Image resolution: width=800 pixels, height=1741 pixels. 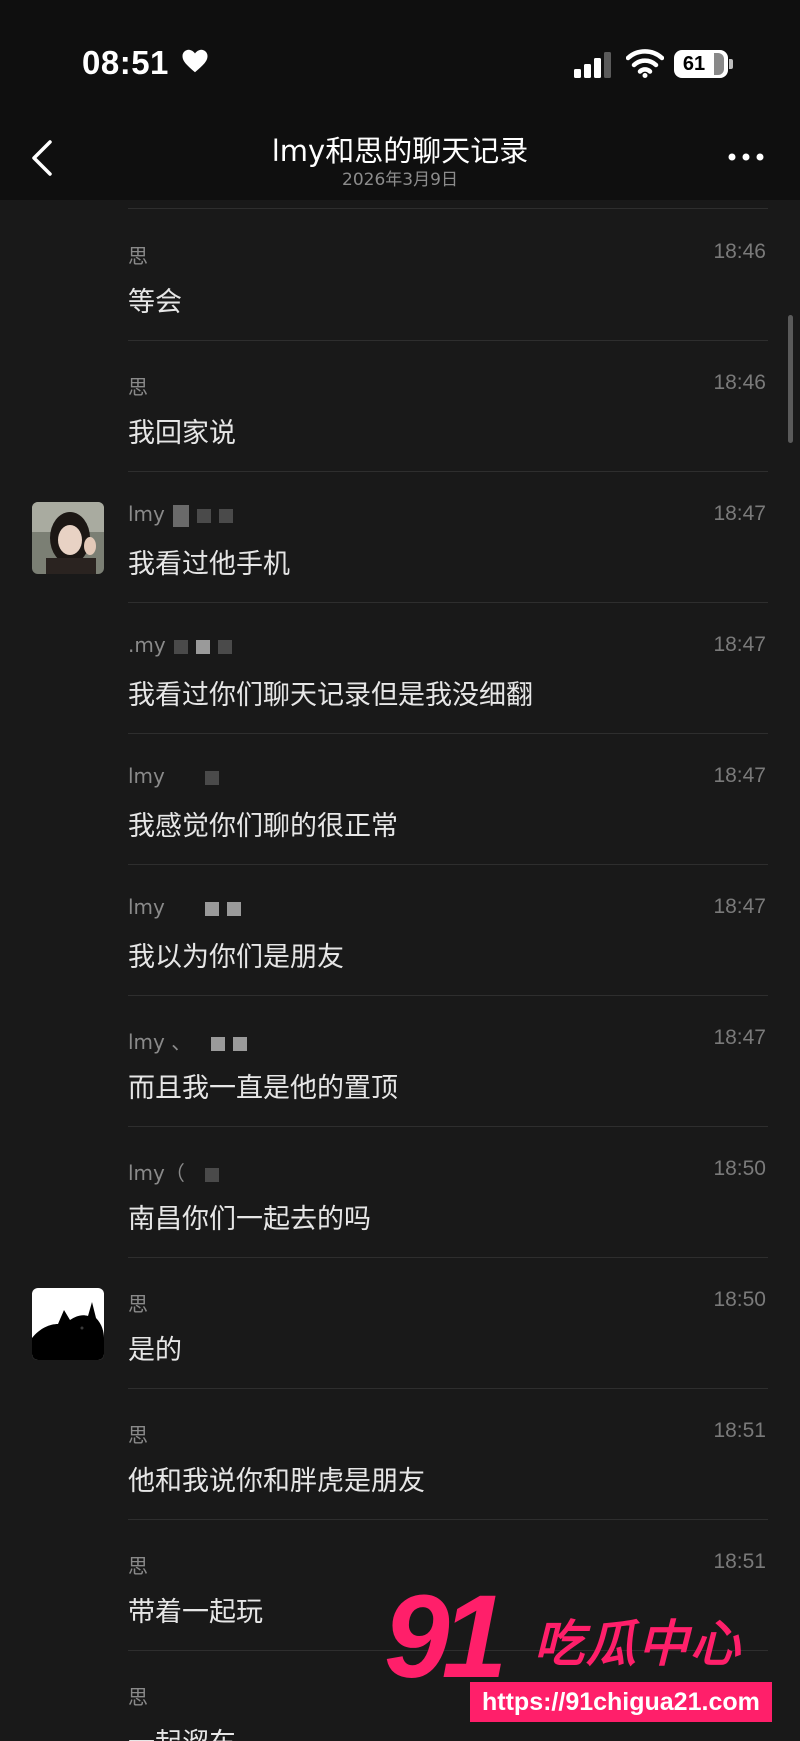 What do you see at coordinates (400, 1192) in the screenshot?
I see `message-item: lmy（ 18:50 南昌你们一起去的吗` at bounding box center [400, 1192].